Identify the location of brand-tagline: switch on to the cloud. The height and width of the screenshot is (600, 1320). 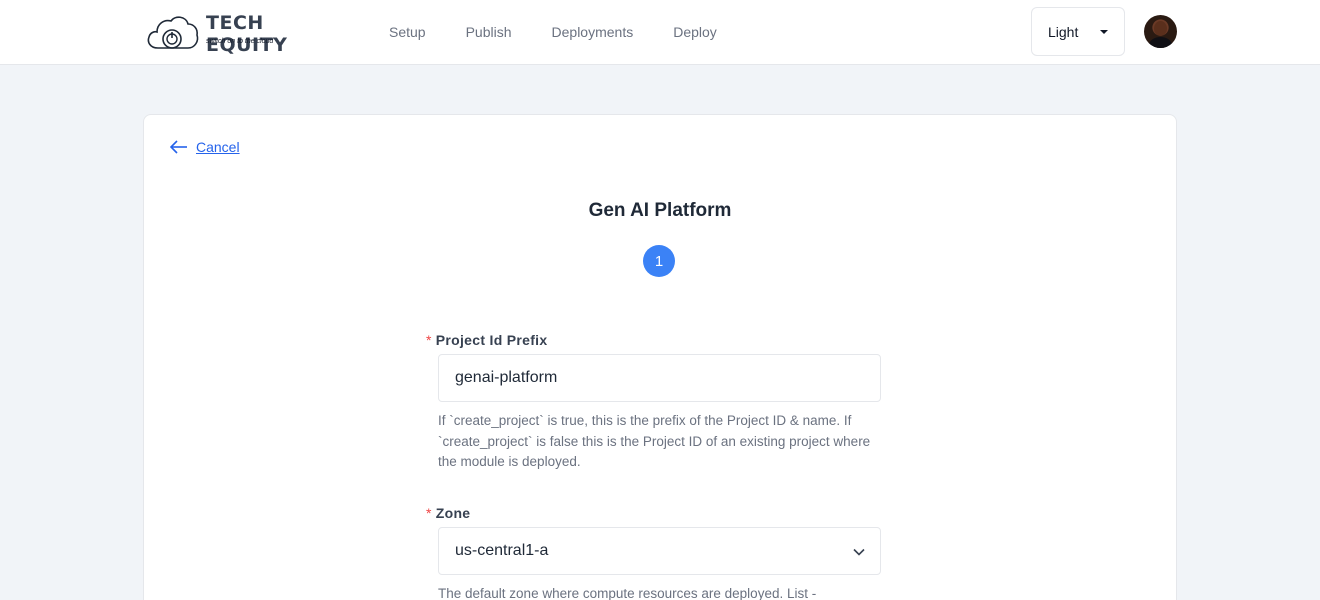
(240, 41).